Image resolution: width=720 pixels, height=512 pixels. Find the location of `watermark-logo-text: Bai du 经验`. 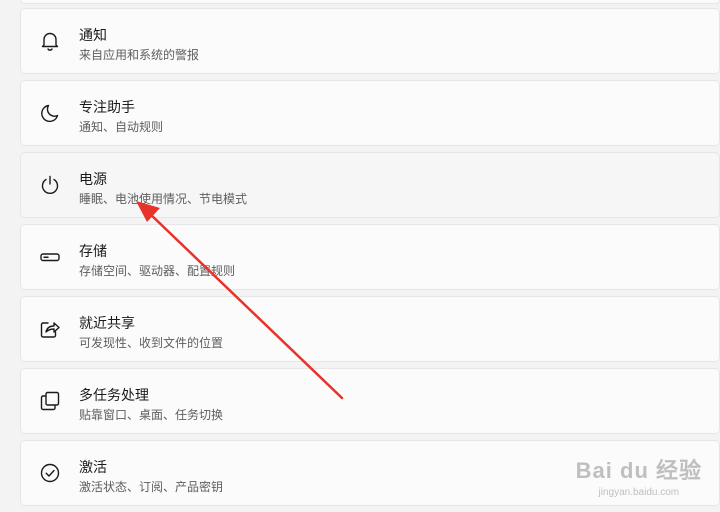

watermark-logo-text: Bai du 经验 is located at coordinates (638, 470).